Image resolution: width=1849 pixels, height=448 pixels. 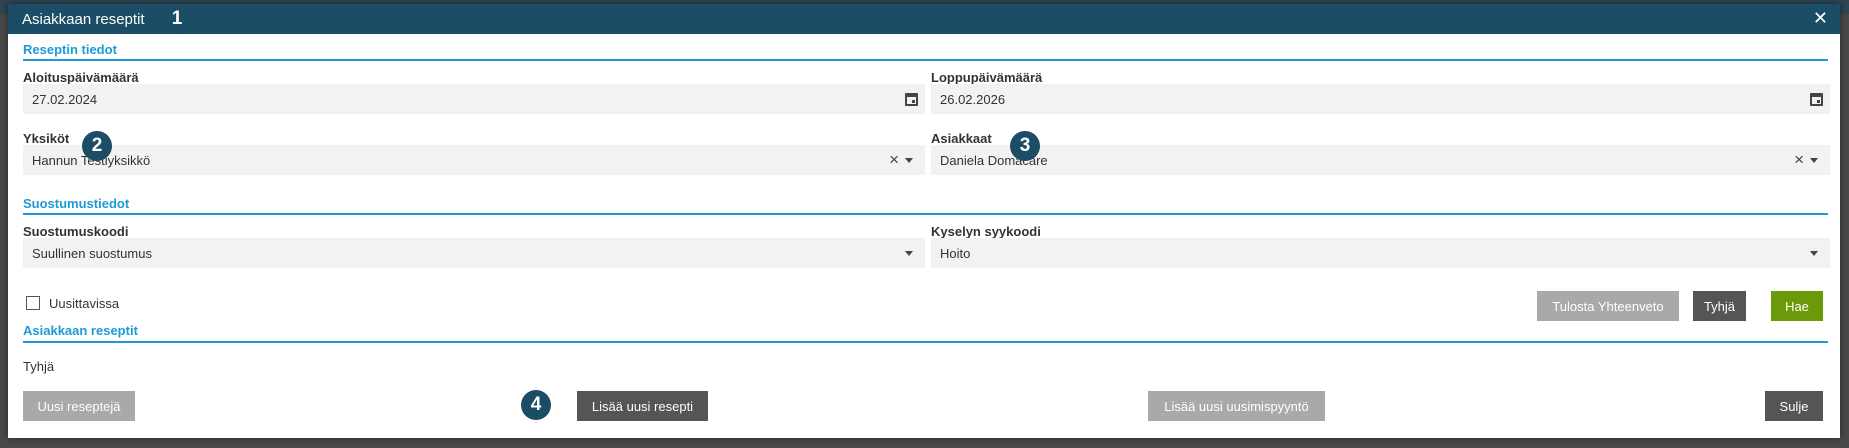 I want to click on start-date-label: Aloituspäivämäärä, so click(x=81, y=77).